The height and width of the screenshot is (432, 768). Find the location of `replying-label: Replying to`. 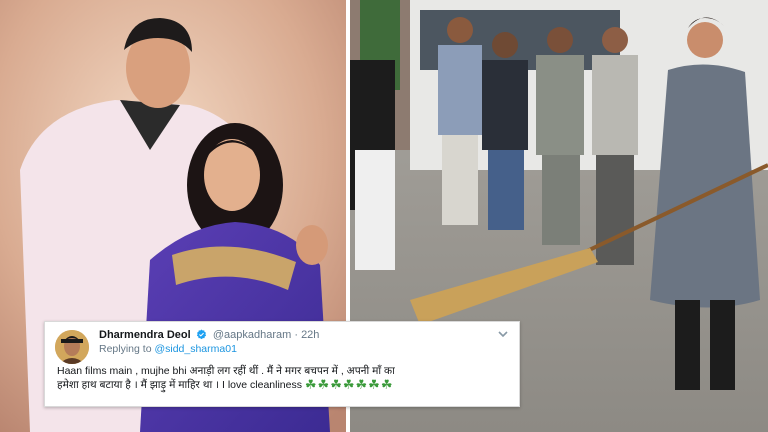

replying-label: Replying to is located at coordinates (125, 349).